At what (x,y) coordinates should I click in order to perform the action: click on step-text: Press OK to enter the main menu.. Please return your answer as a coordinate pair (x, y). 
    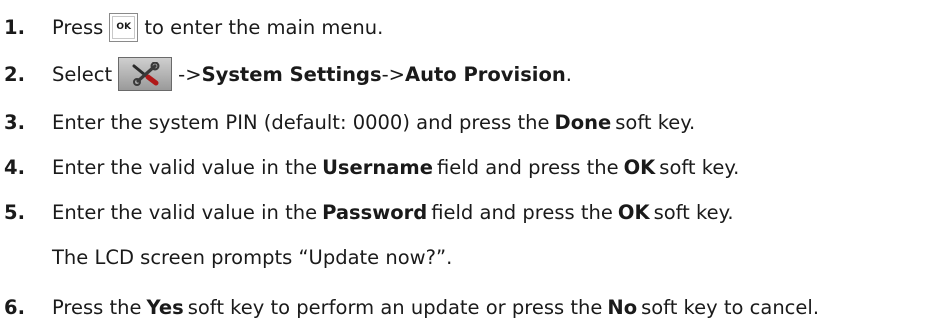
    Looking at the image, I should click on (217, 27).